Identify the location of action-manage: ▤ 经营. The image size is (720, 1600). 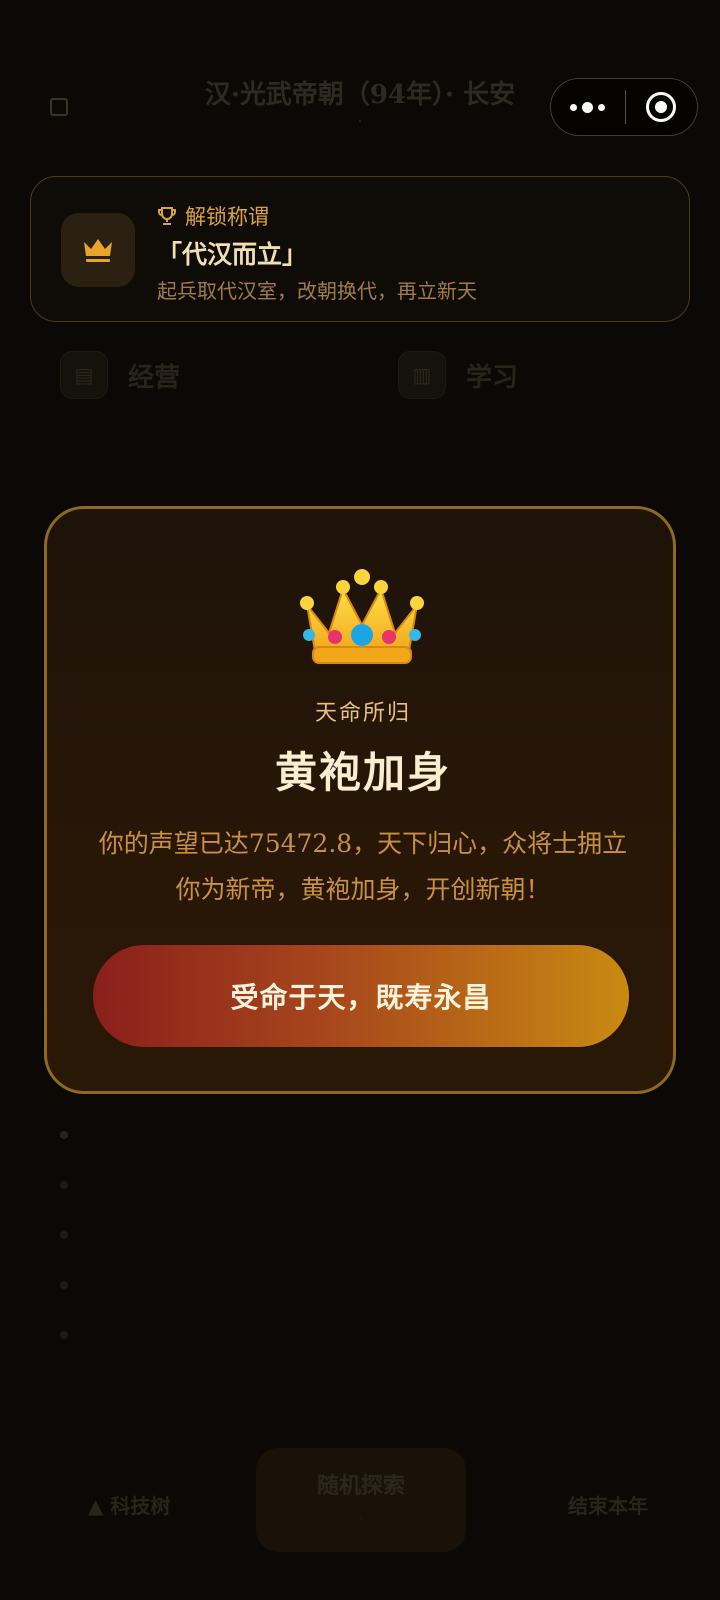
(120, 375).